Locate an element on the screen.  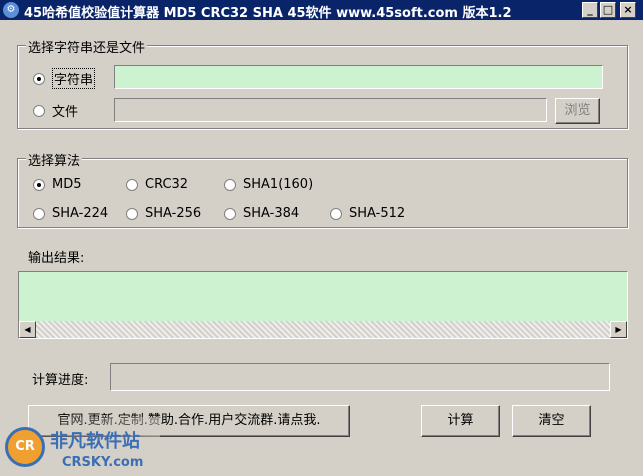
sha512-label: SHA-512 is located at coordinates (377, 213).